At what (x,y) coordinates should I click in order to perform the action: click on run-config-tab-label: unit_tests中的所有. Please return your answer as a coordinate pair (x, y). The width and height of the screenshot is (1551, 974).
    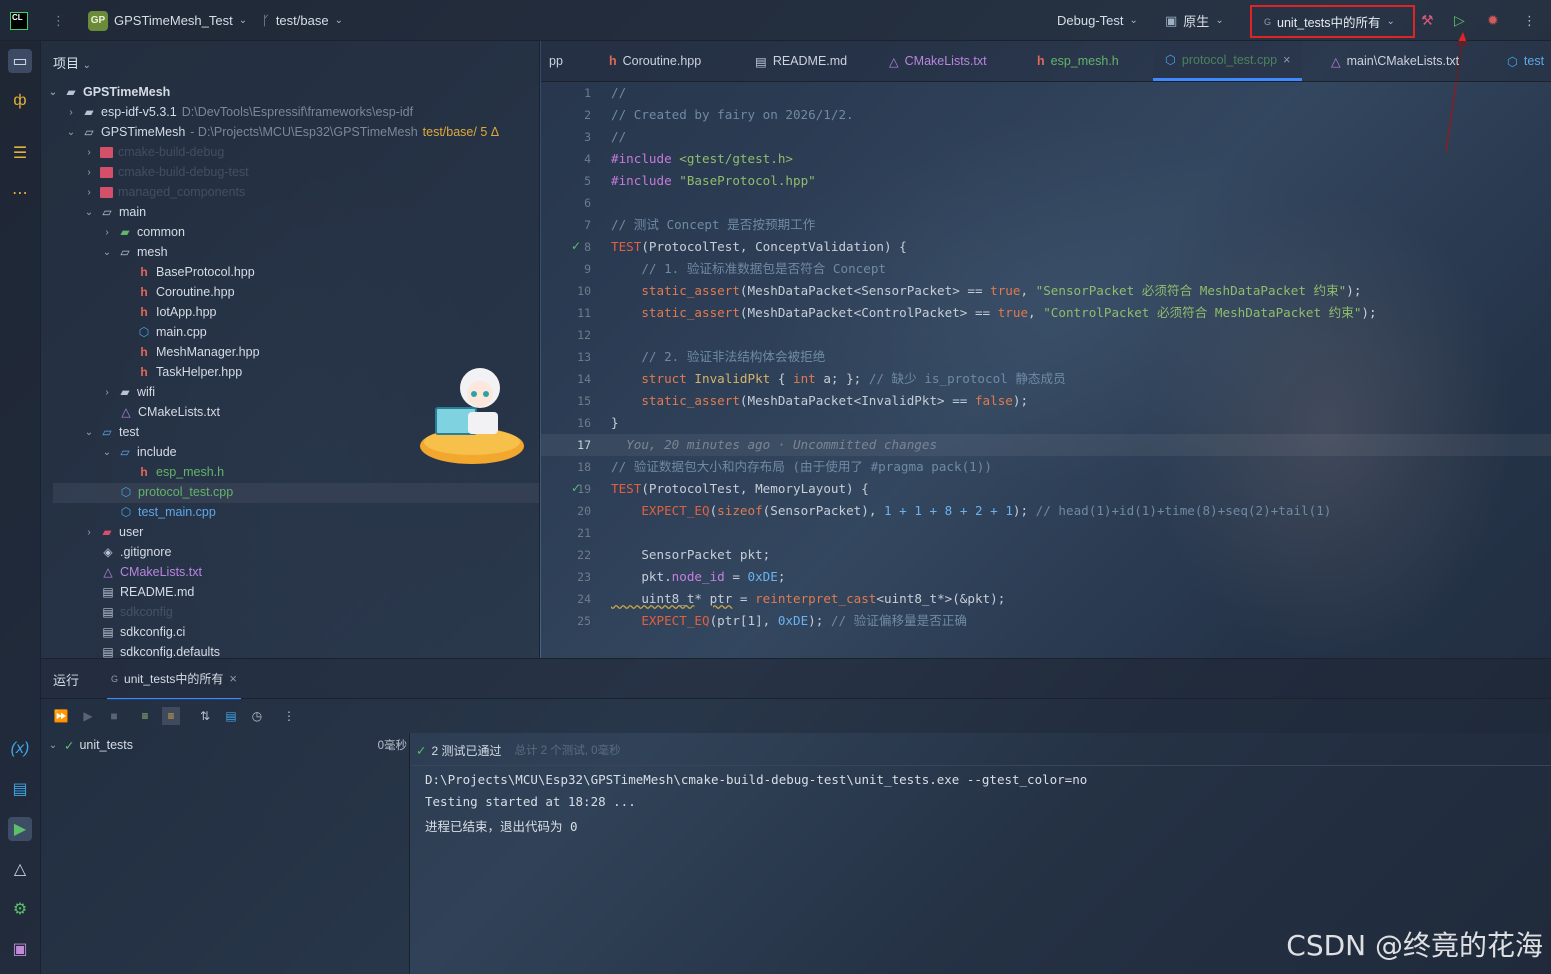
    Looking at the image, I should click on (174, 679).